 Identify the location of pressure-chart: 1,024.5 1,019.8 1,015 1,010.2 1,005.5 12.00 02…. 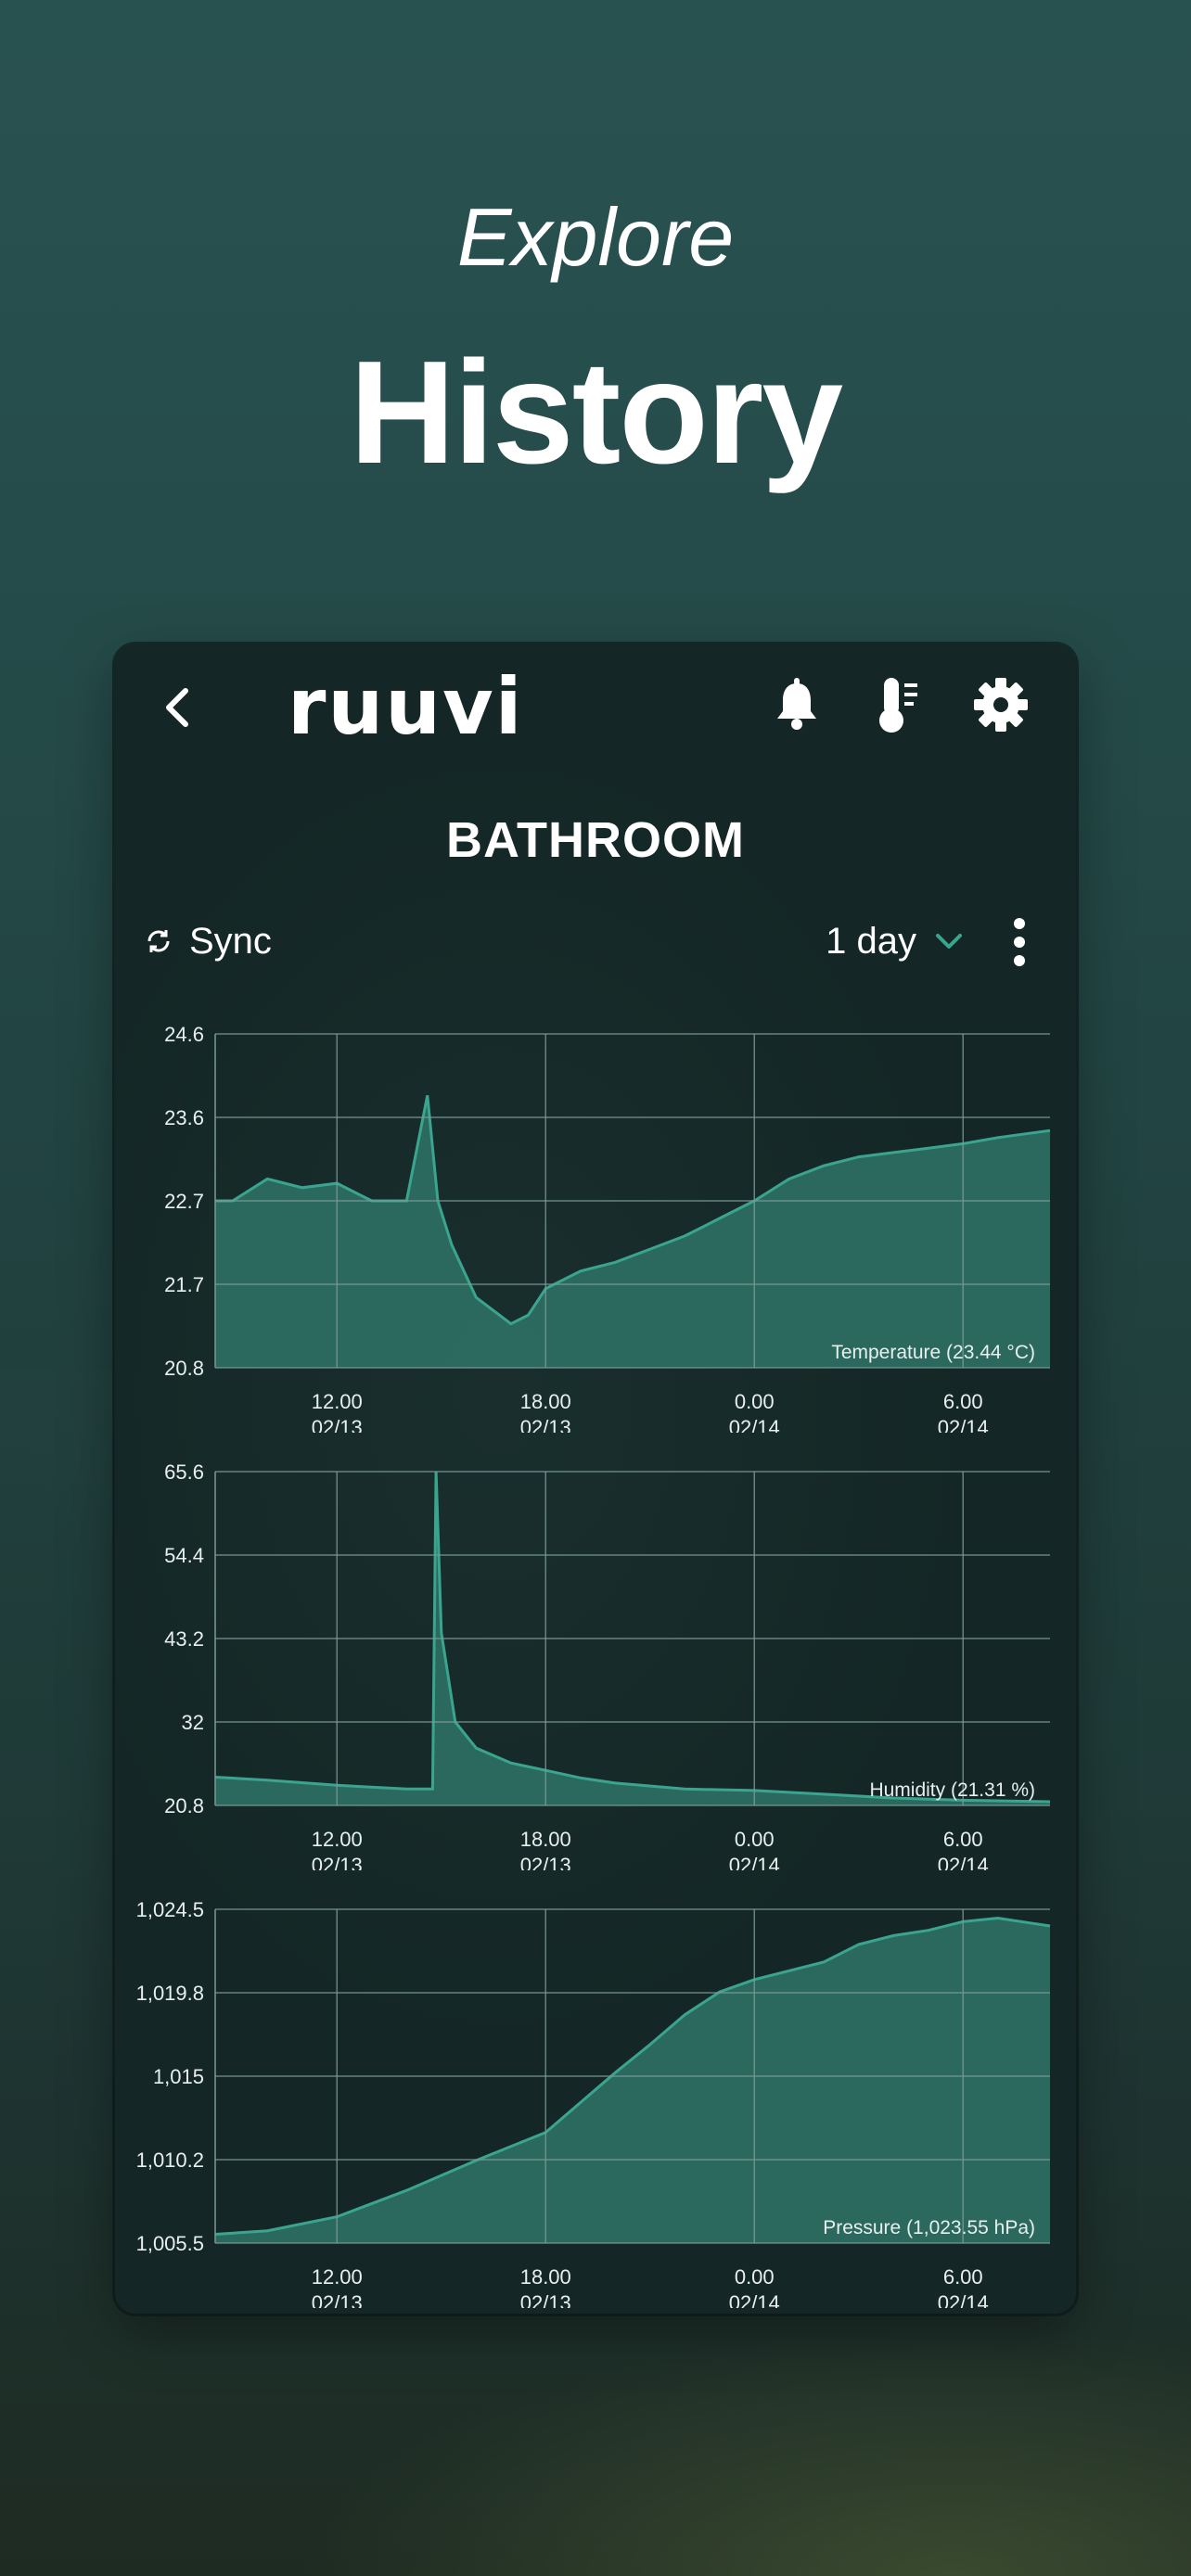
(595, 2094).